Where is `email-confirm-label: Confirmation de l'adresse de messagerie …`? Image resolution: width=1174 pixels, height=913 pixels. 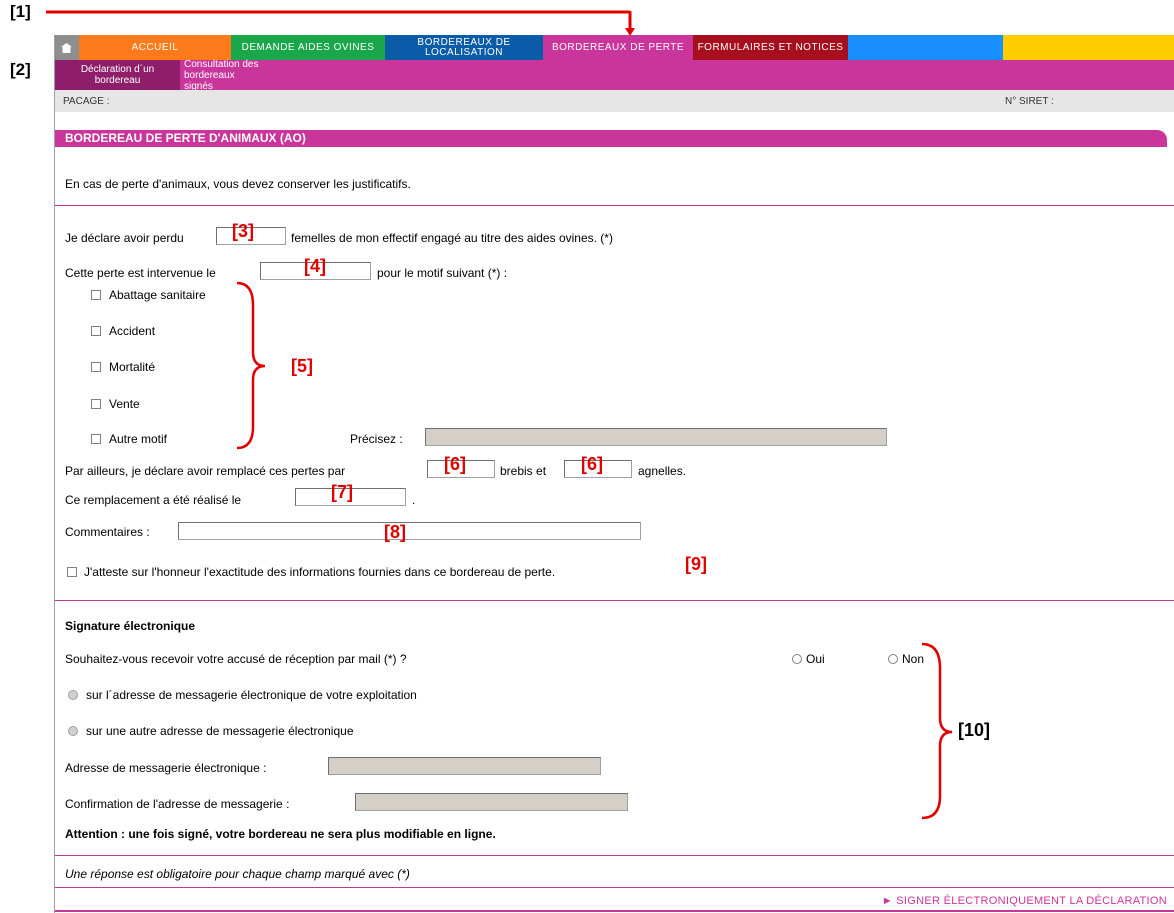 email-confirm-label: Confirmation de l'adresse de messagerie … is located at coordinates (177, 804).